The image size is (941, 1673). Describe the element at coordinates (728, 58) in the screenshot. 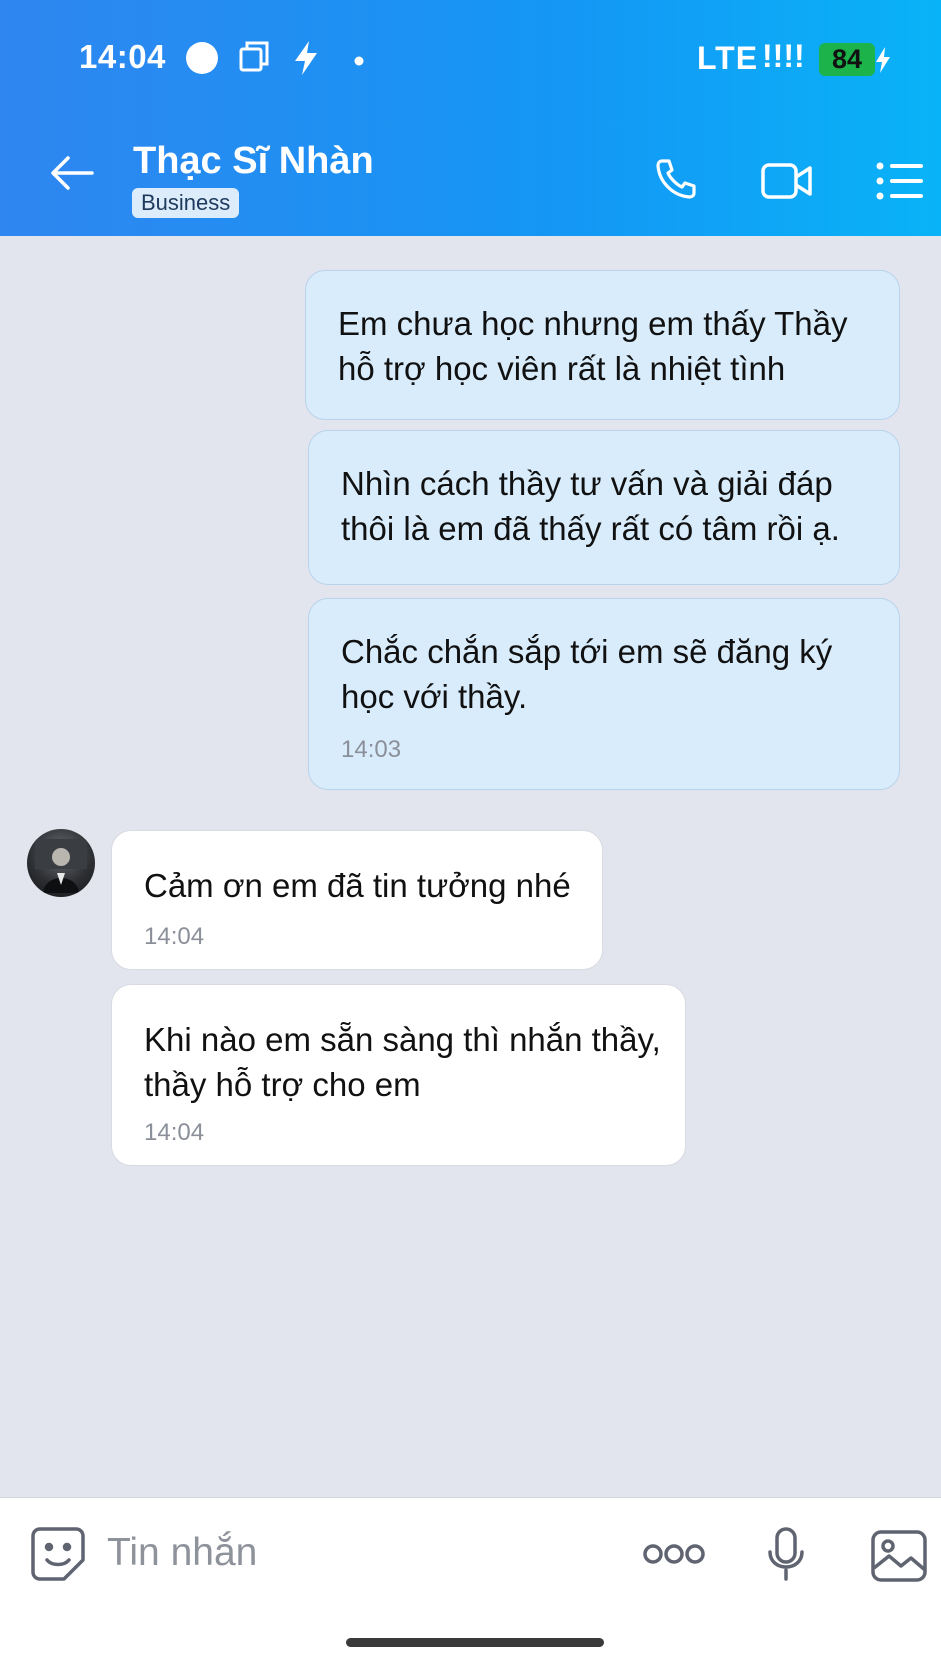

I see `network-type: LTE` at that location.